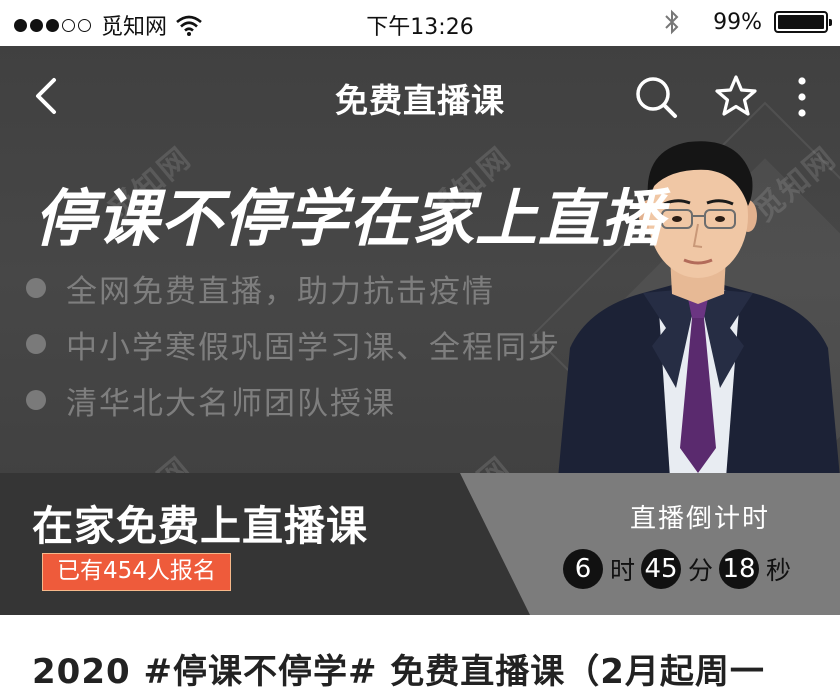  What do you see at coordinates (623, 570) in the screenshot?
I see `countdown-unit: 时` at bounding box center [623, 570].